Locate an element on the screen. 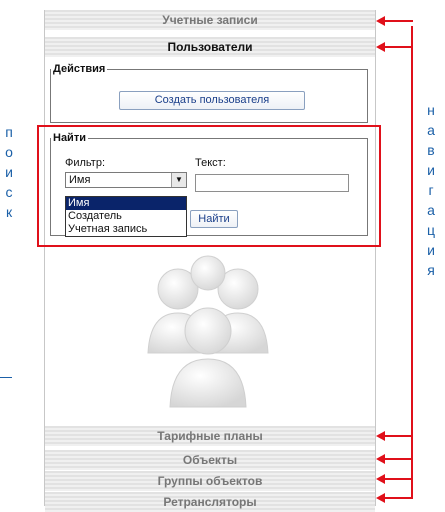  actions-fieldset: Действия Создать пользователя is located at coordinates (209, 93).